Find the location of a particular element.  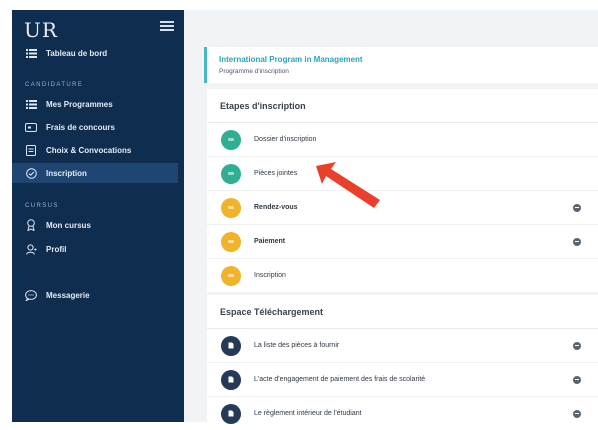

sidebar-item-programmes: Mes Programmes is located at coordinates (95, 104).